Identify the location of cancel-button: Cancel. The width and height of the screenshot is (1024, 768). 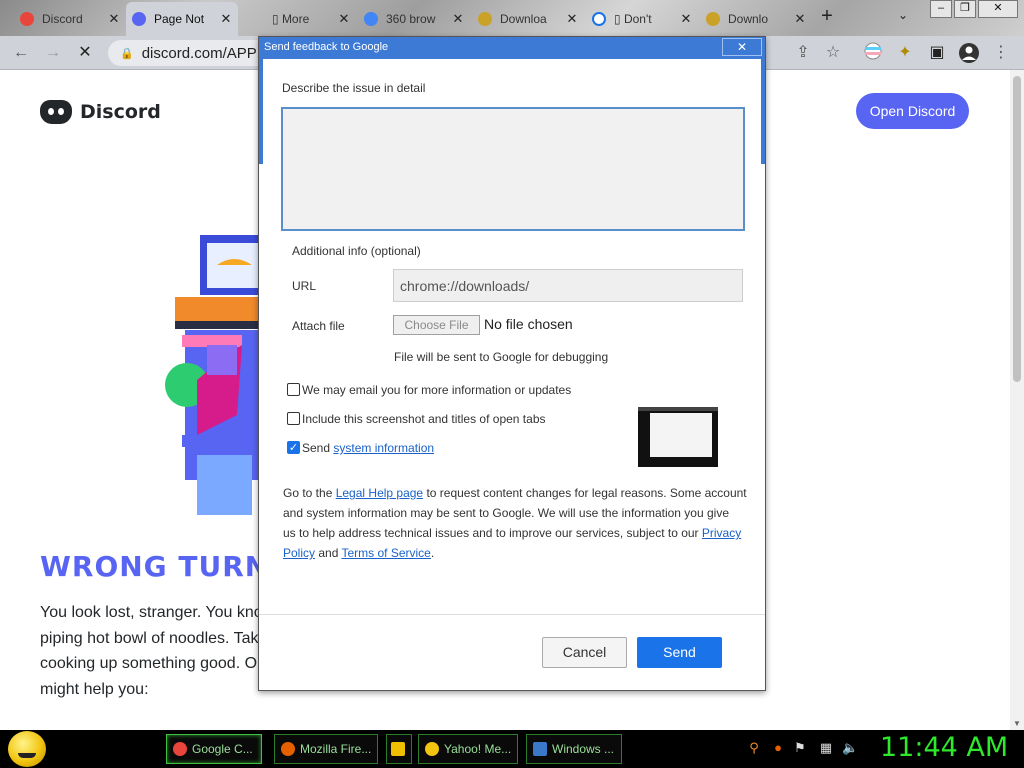
(584, 652).